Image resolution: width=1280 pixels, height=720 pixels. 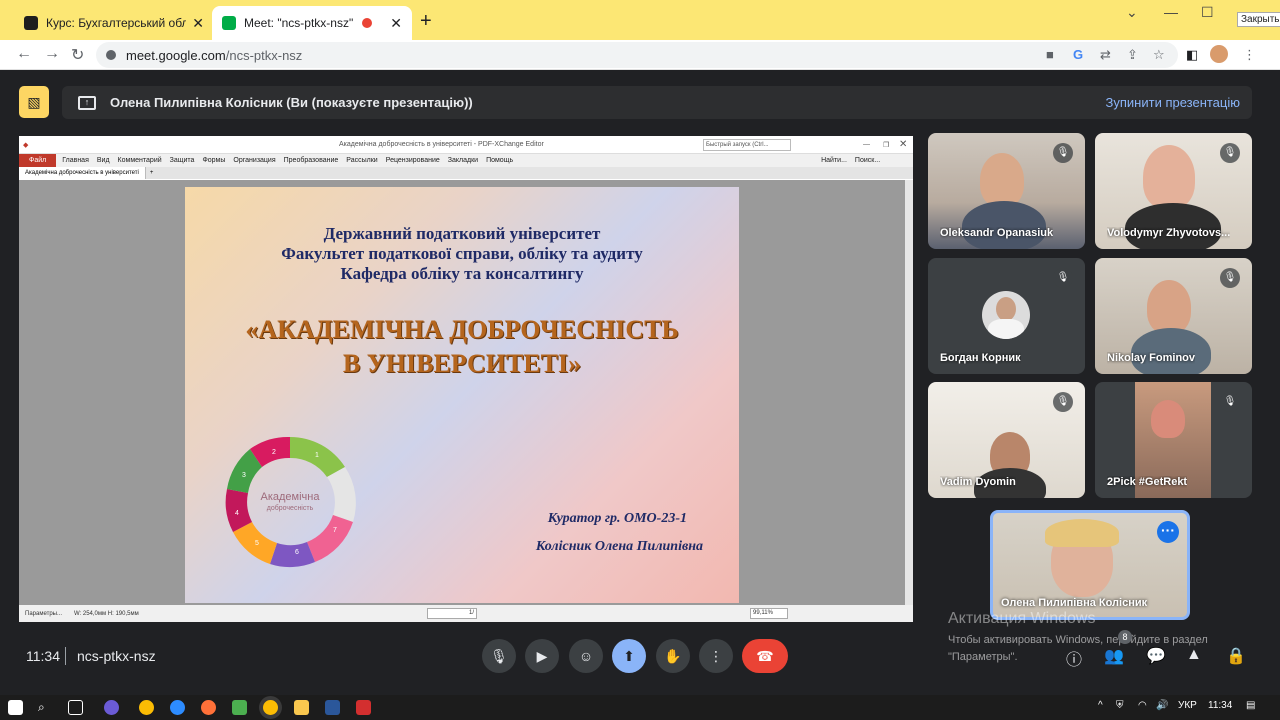 I want to click on chrome-icon, so click(x=146, y=707).